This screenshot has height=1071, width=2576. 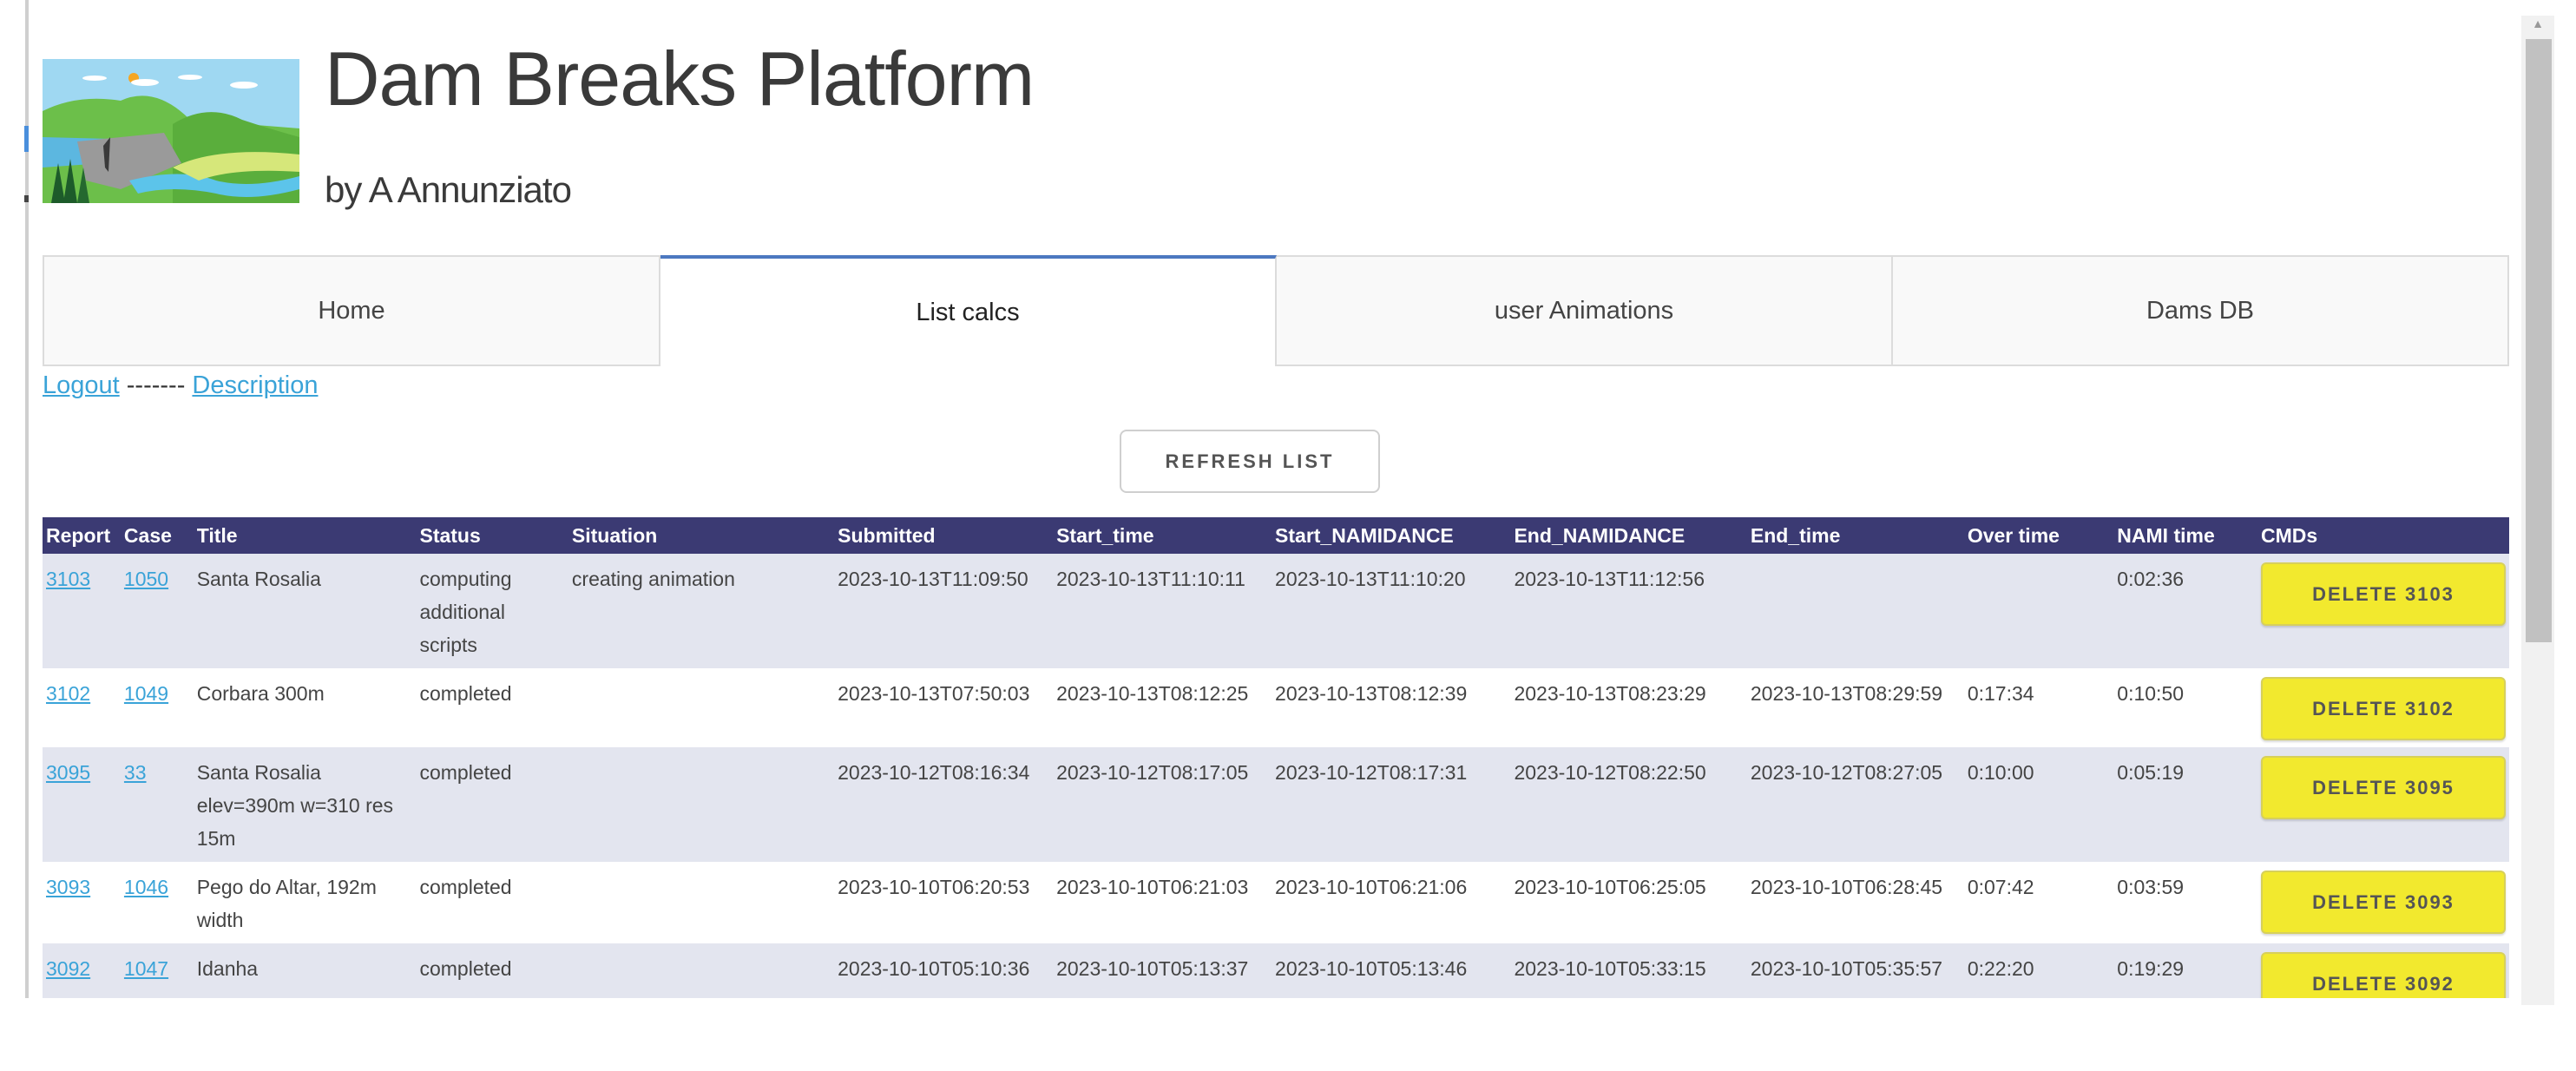 I want to click on end-namidance-cell: 2023-10-10T06:25:05, so click(x=1628, y=902).